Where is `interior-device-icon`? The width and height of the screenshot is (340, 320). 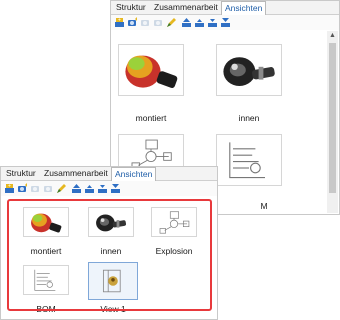 interior-device-icon is located at coordinates (249, 70).